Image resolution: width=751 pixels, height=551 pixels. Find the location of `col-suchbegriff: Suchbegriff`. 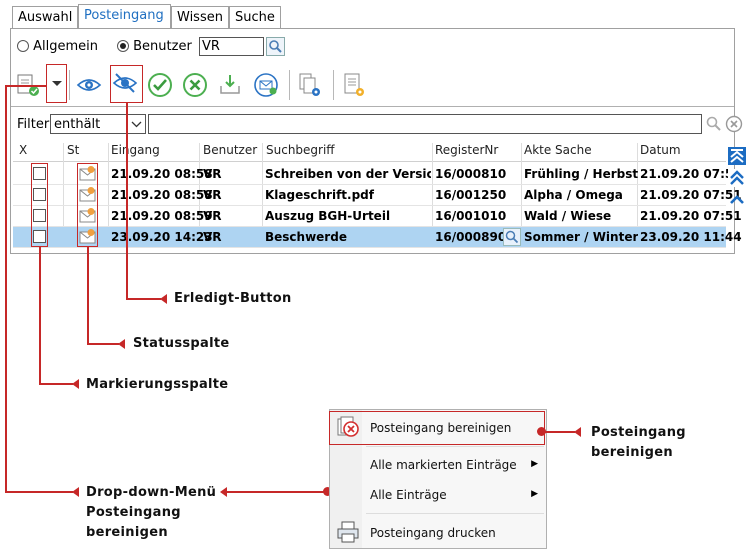

col-suchbegriff: Suchbegriff is located at coordinates (300, 150).